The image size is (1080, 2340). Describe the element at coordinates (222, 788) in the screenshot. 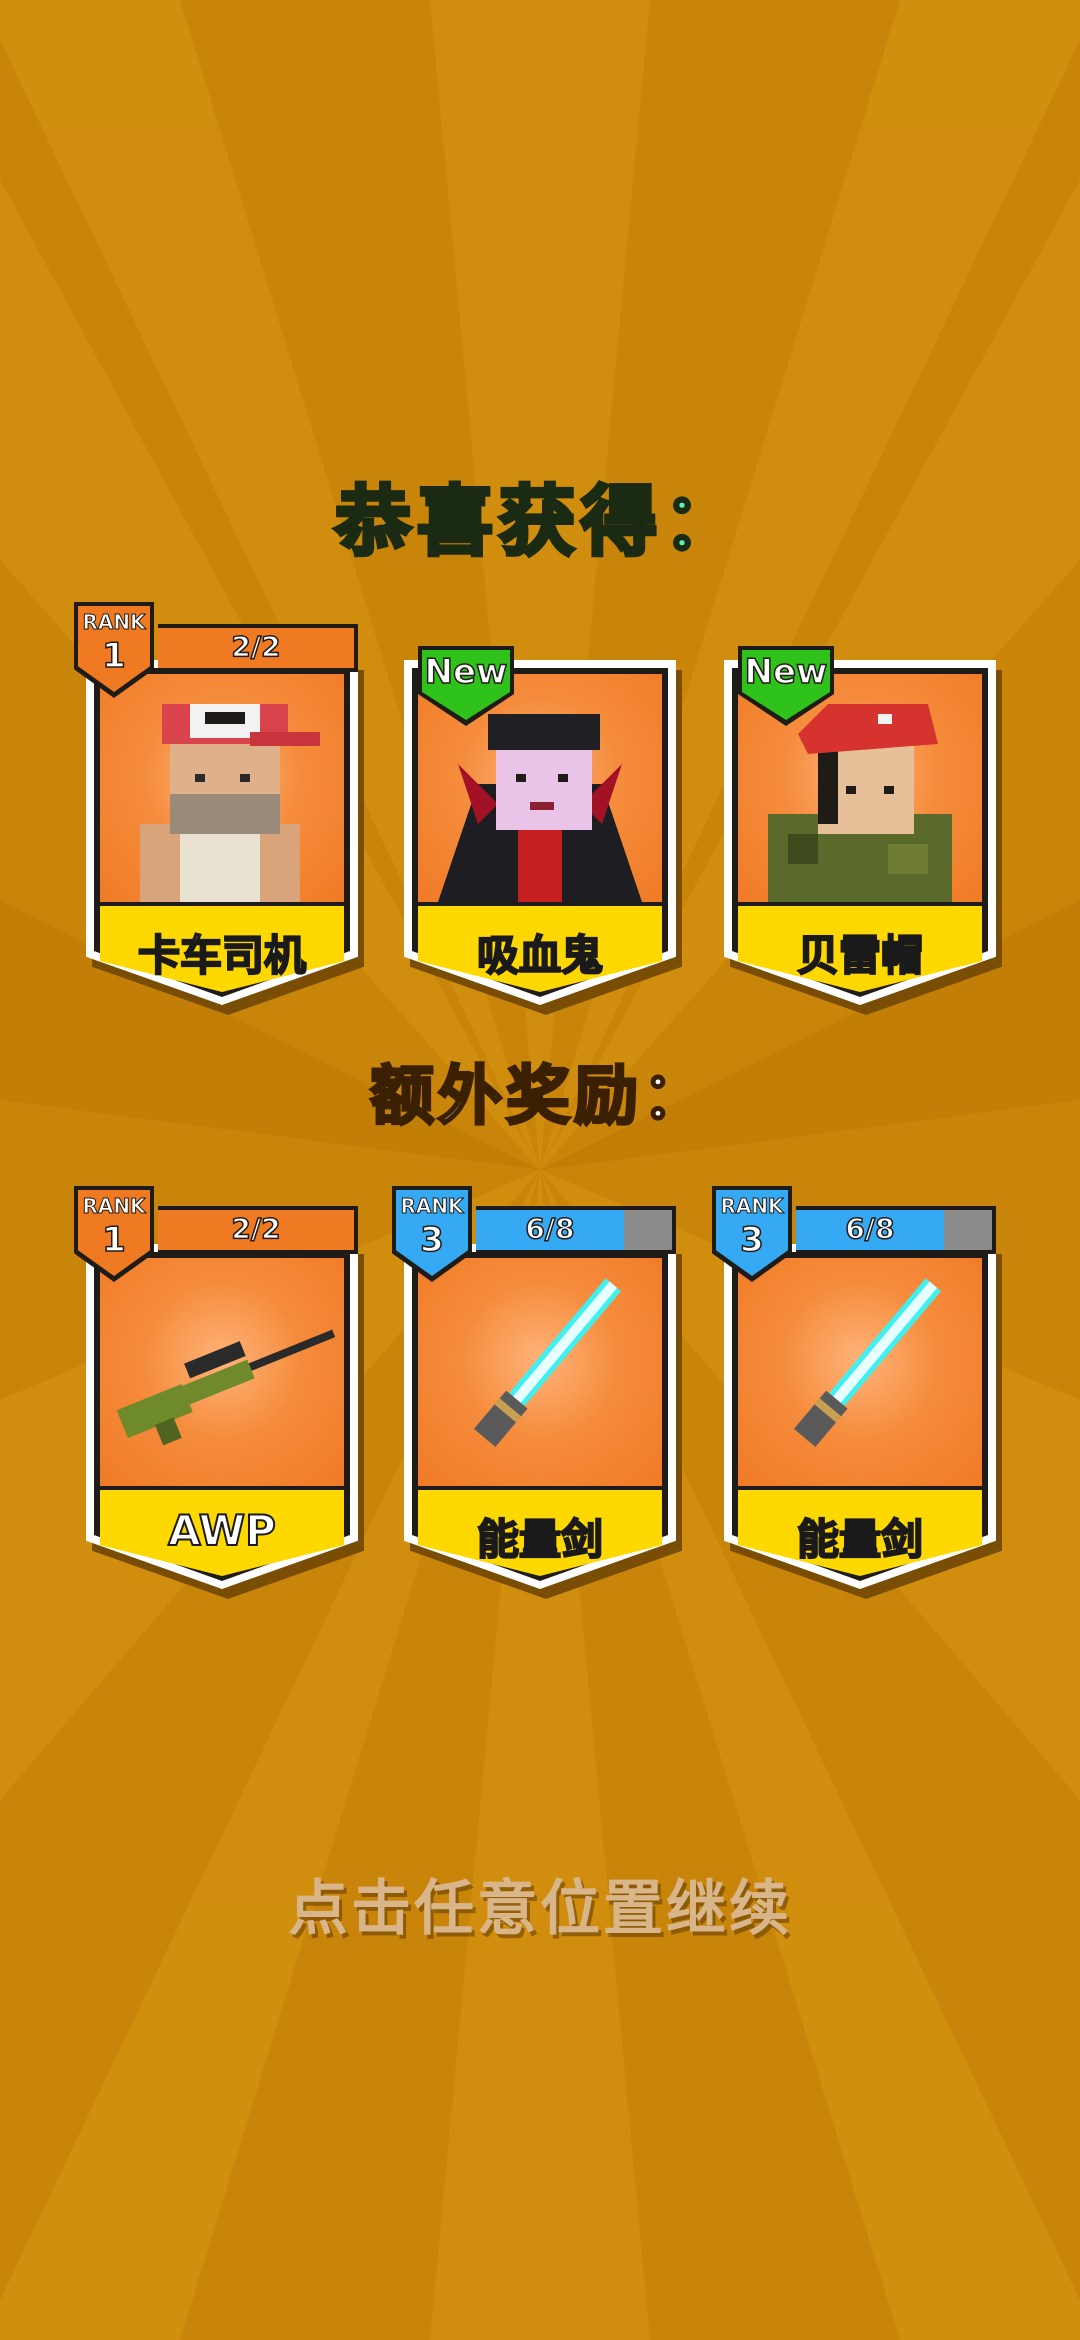

I see `trucker-character` at that location.